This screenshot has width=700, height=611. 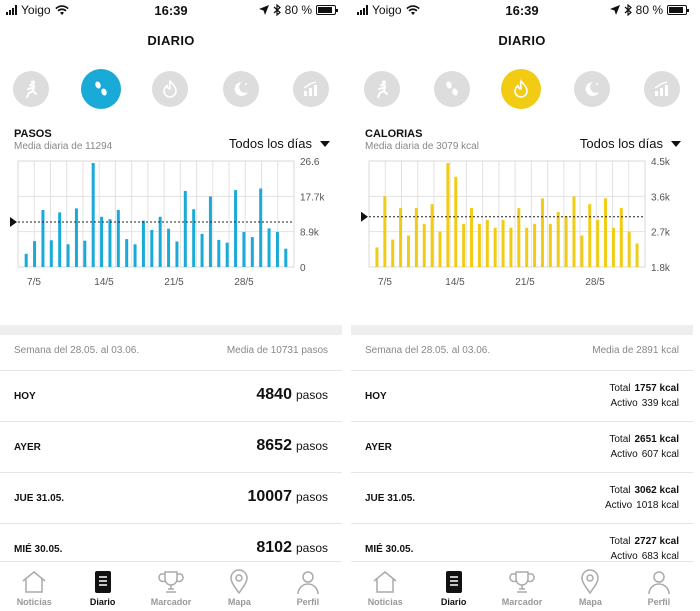 I want to click on list-item: JUE 31.05. 10007 pasos, so click(x=171, y=497).